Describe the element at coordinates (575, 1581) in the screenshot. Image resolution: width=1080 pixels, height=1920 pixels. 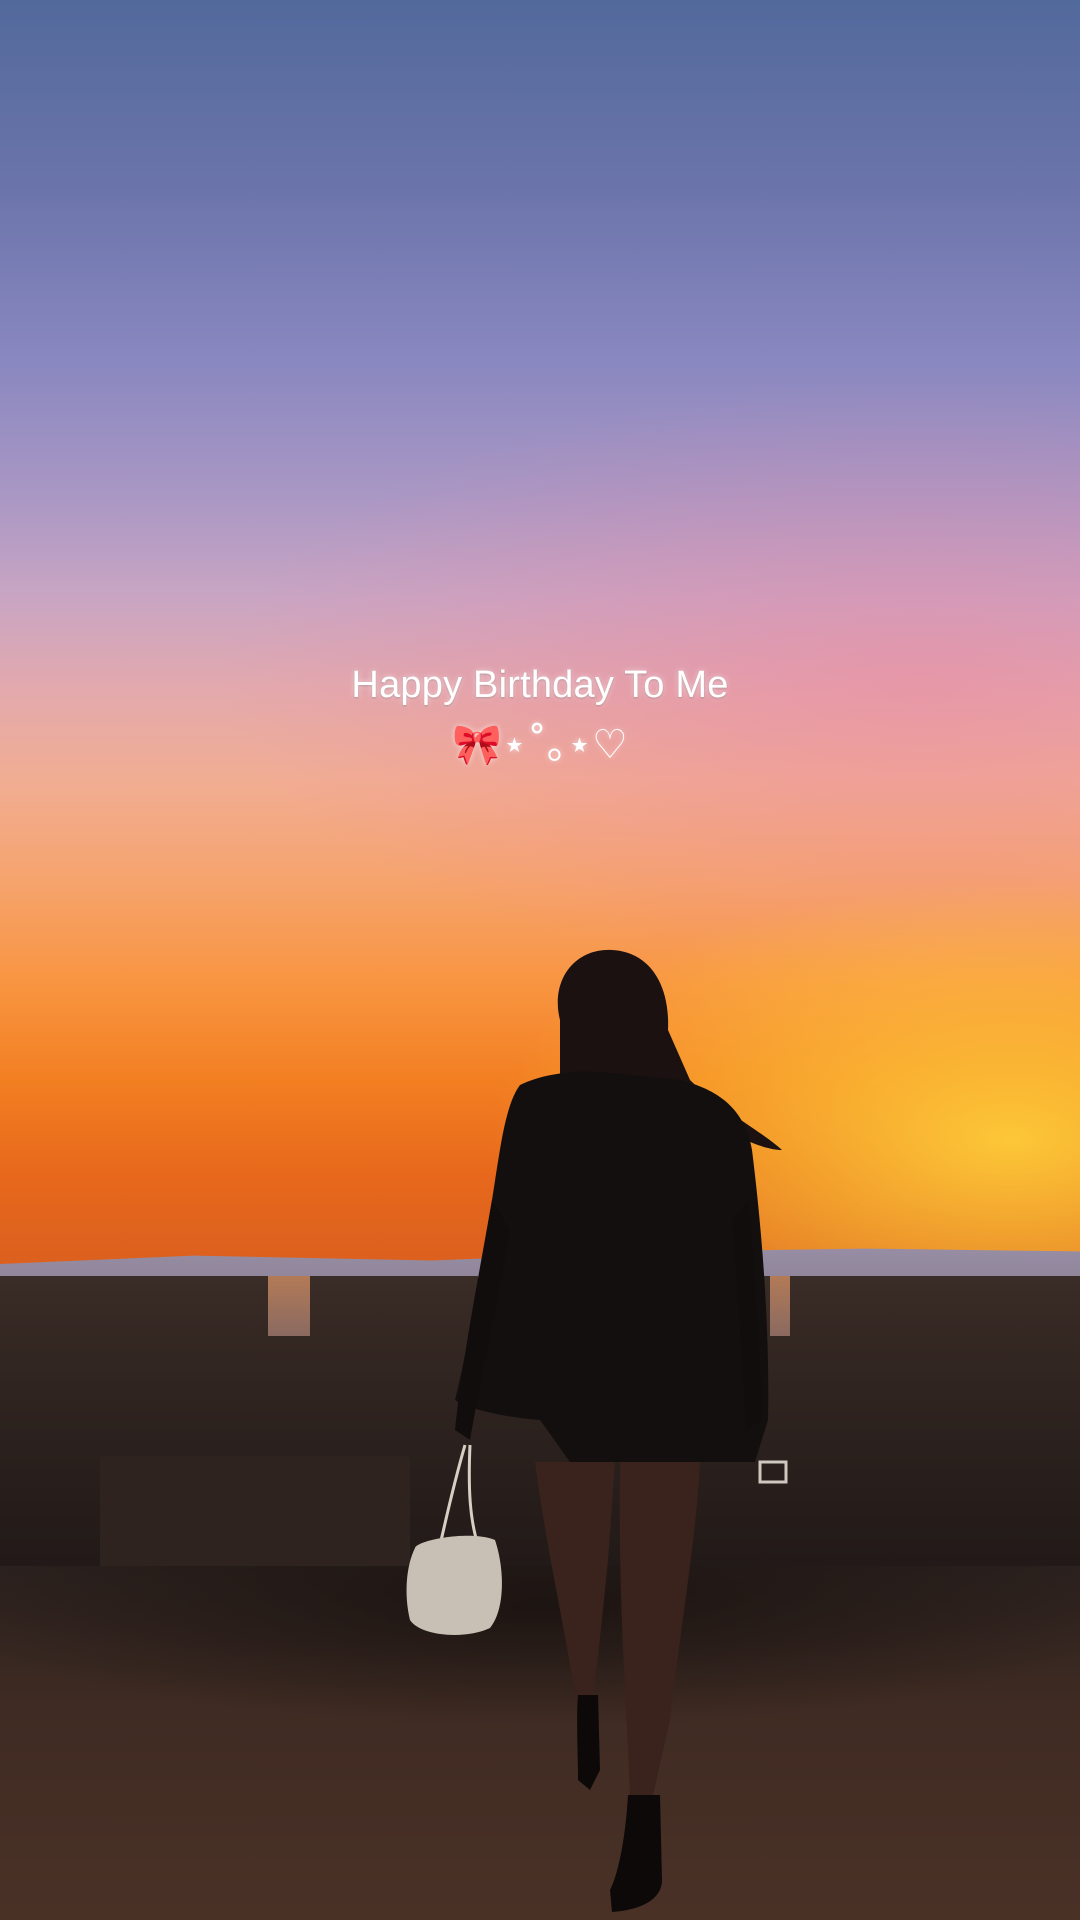
I see `left-leg` at that location.